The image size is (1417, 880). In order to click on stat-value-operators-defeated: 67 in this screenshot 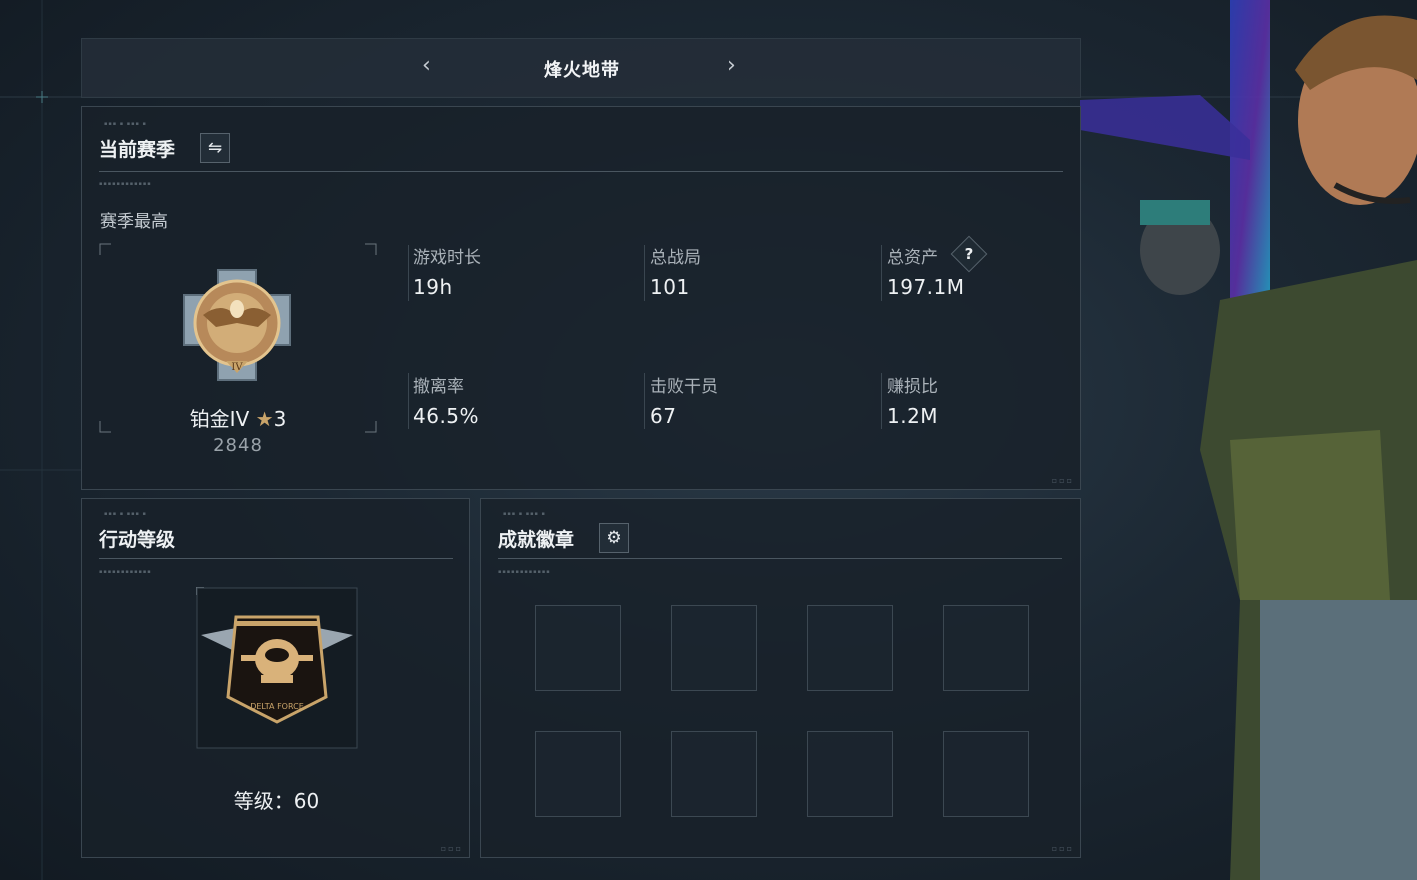, I will do `click(663, 416)`.